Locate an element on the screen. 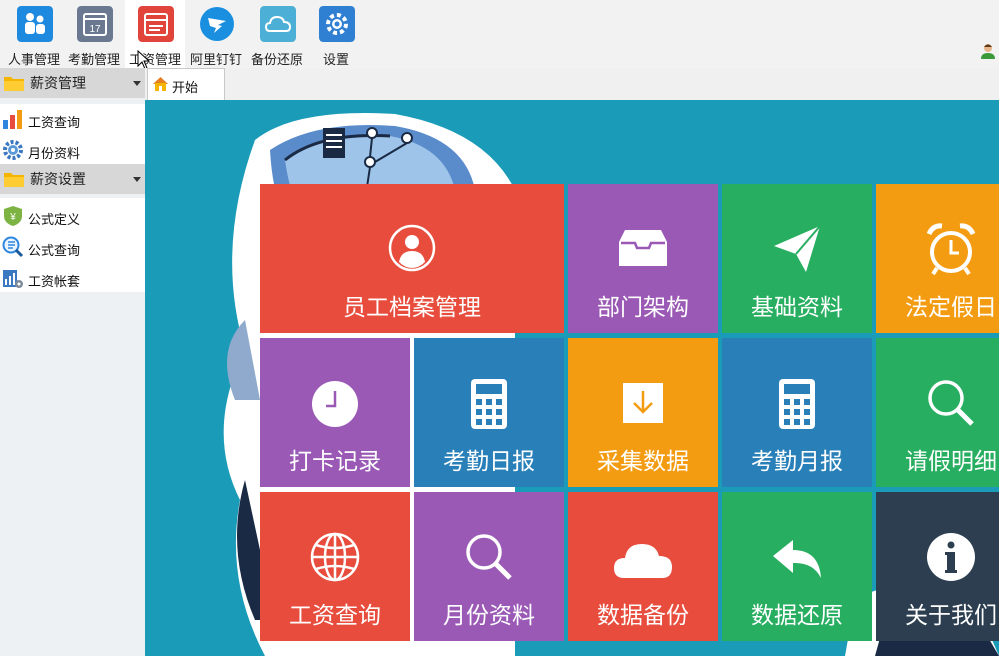 The image size is (999, 656). tile-label: 部门架构 is located at coordinates (643, 307).